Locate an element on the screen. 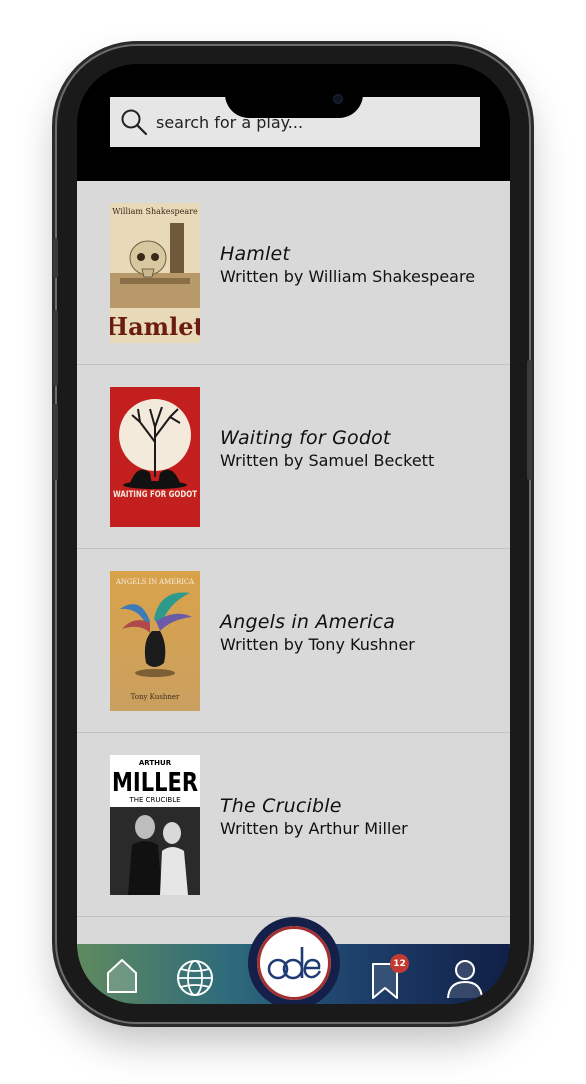  godot-cover-title: WAITING FOR GODOT is located at coordinates (155, 495).